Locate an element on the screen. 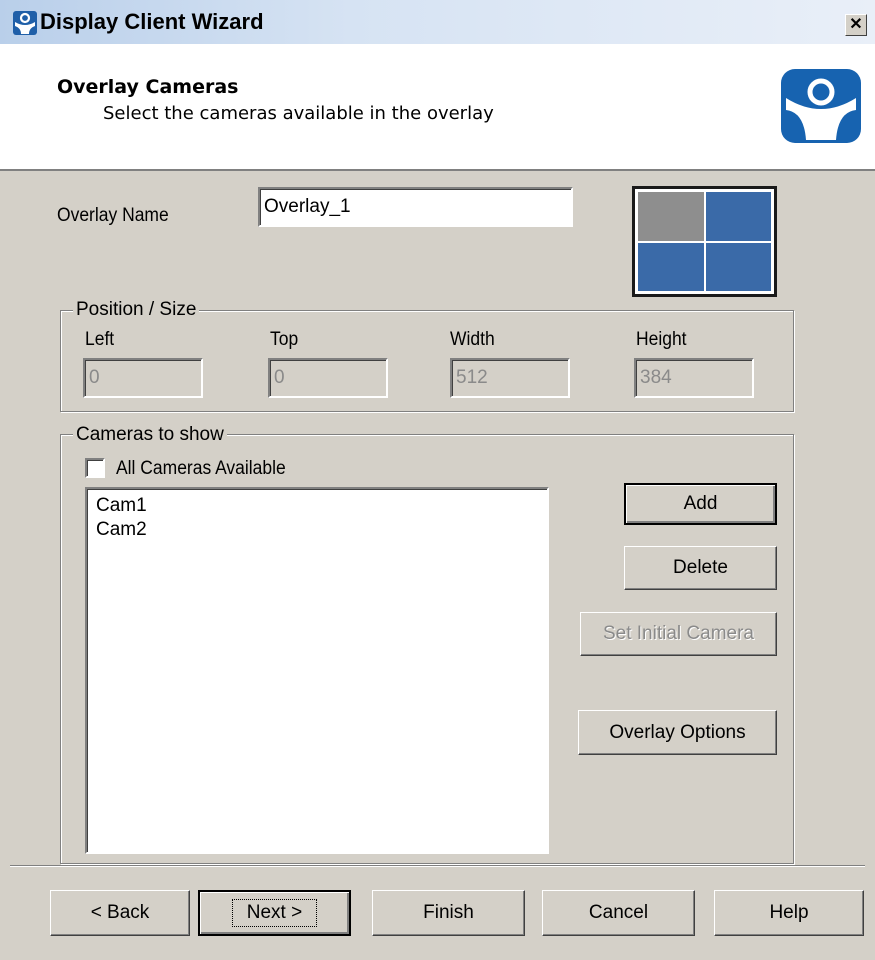 Image resolution: width=875 pixels, height=960 pixels. delete-button-label: Delete is located at coordinates (700, 567).